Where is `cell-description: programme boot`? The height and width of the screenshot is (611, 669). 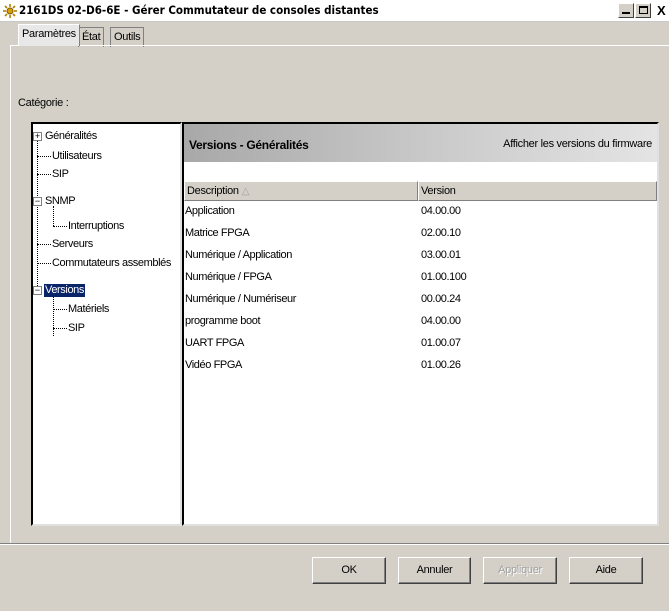
cell-description: programme boot is located at coordinates (223, 321).